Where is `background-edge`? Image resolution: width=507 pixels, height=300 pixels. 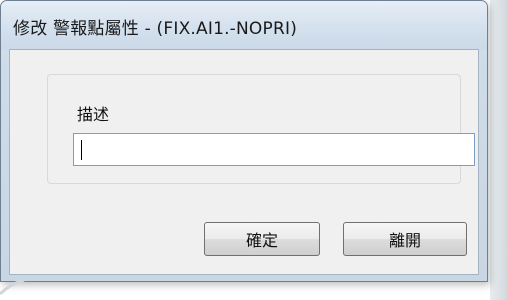
background-edge is located at coordinates (498, 150).